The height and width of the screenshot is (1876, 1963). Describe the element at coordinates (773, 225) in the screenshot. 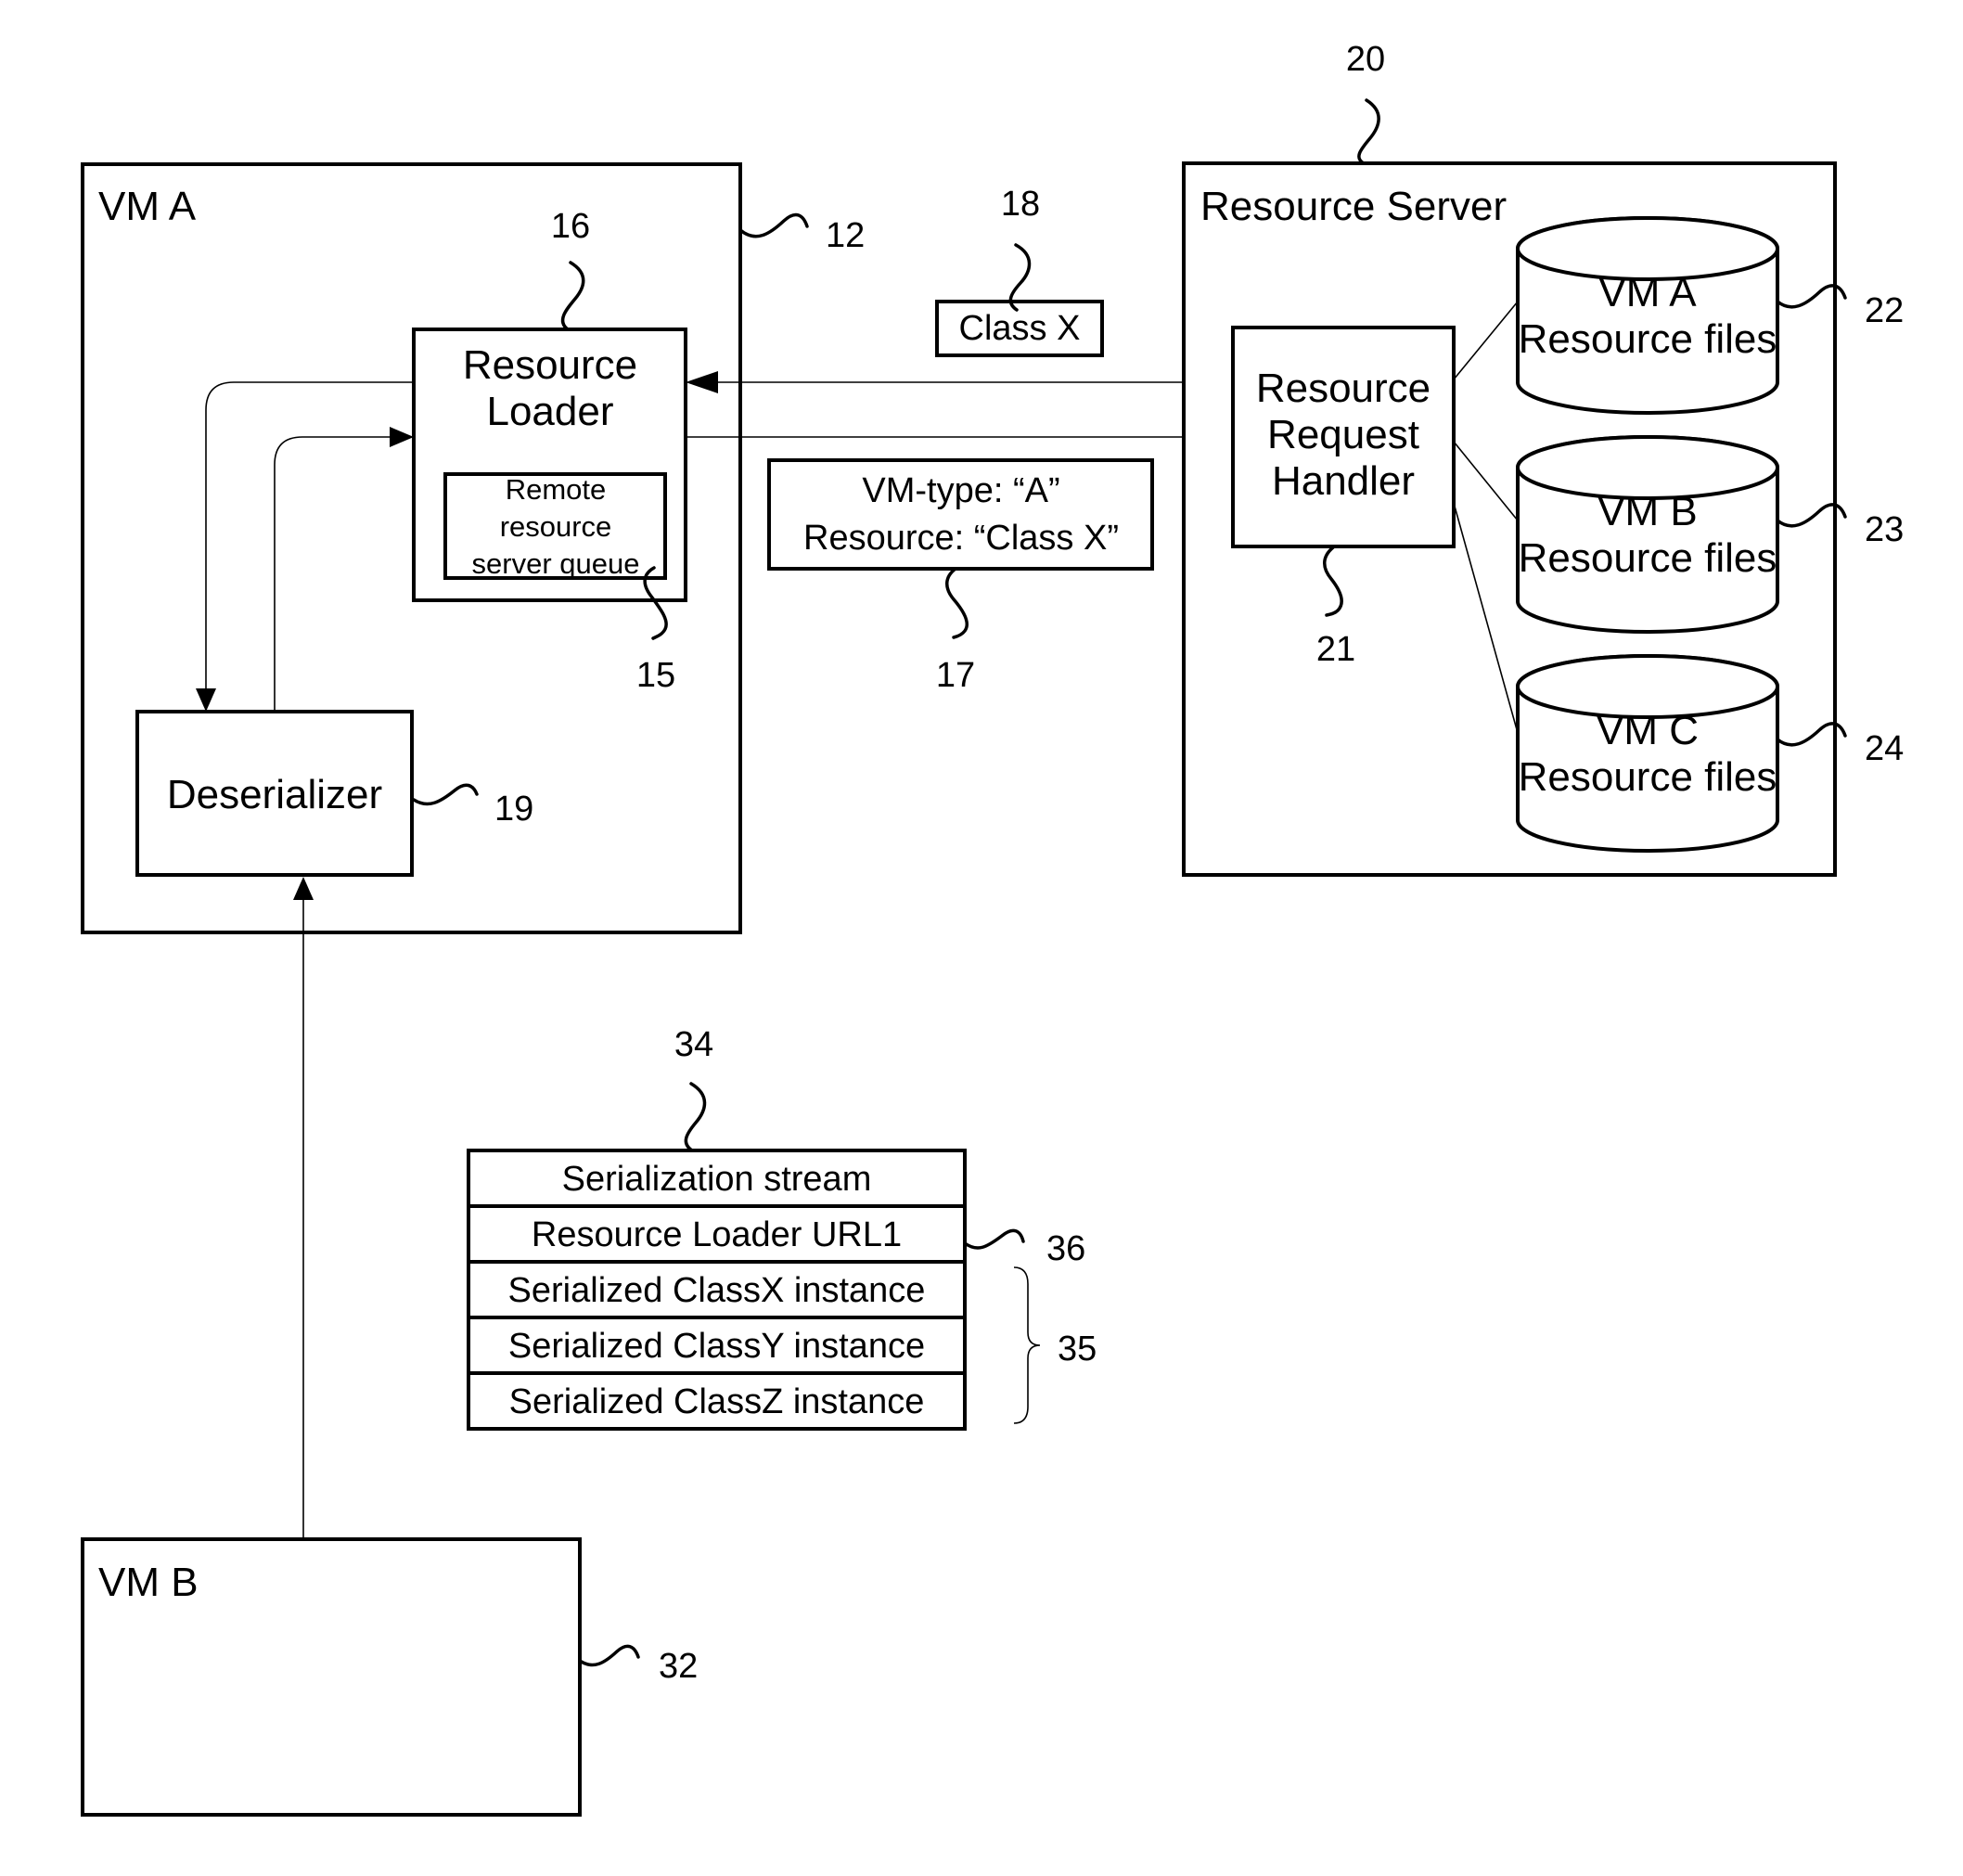

I see `vm-a-ref-leader` at that location.